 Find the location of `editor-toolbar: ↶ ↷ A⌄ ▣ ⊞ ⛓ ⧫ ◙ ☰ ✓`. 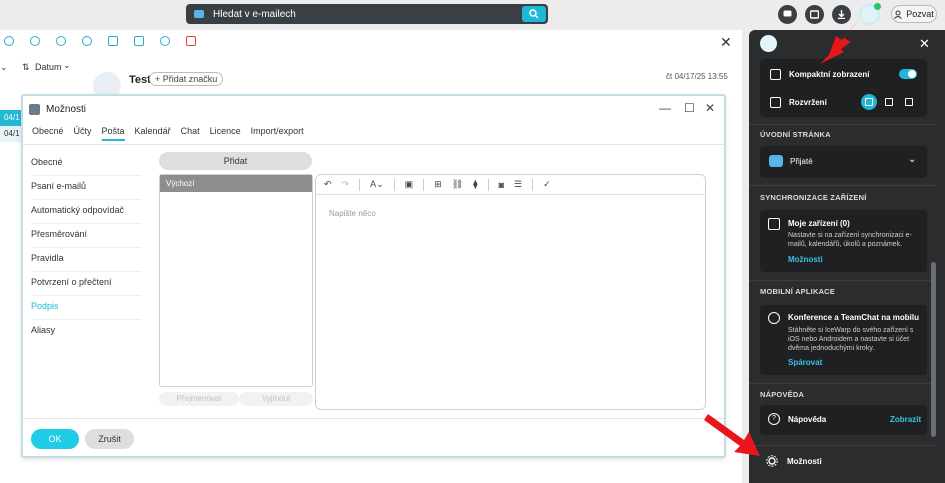

editor-toolbar: ↶ ↷ A⌄ ▣ ⊞ ⛓ ⧫ ◙ ☰ ✓ is located at coordinates (510, 185).